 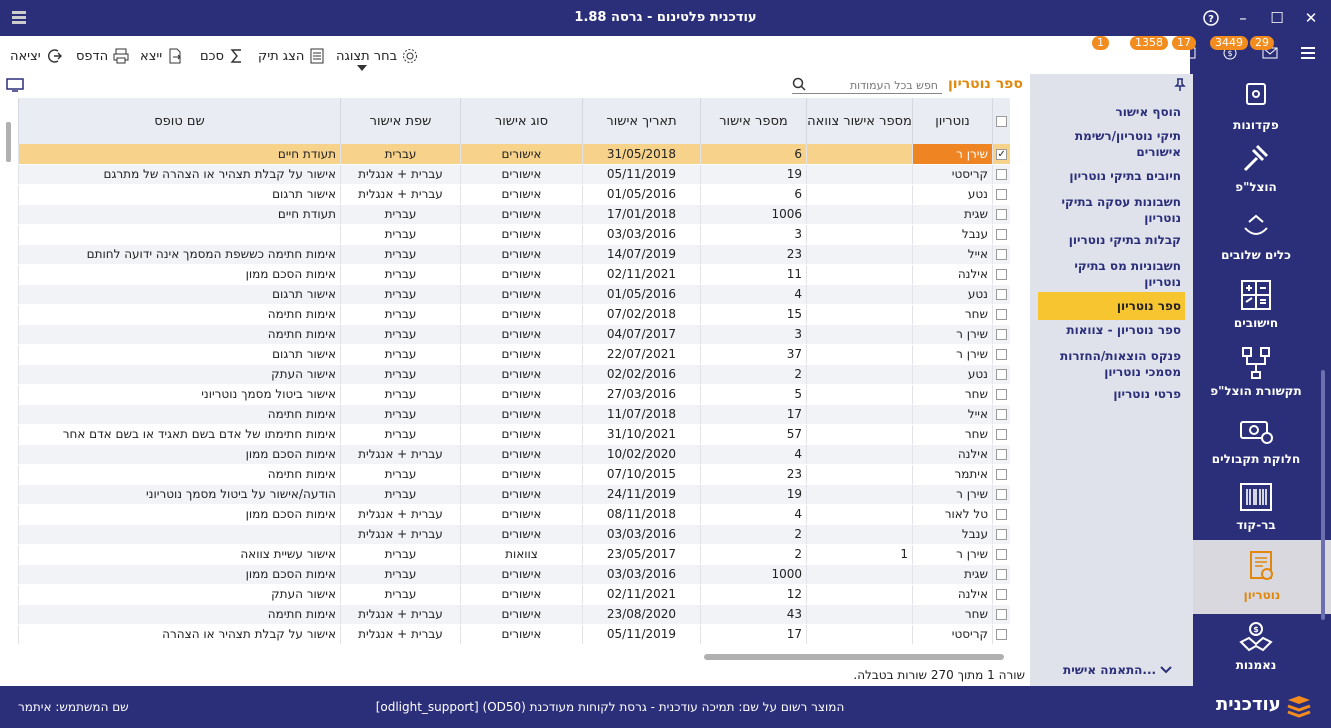 I want to click on submenu-notary-book: ספר נוטריון, so click(x=1111, y=306).